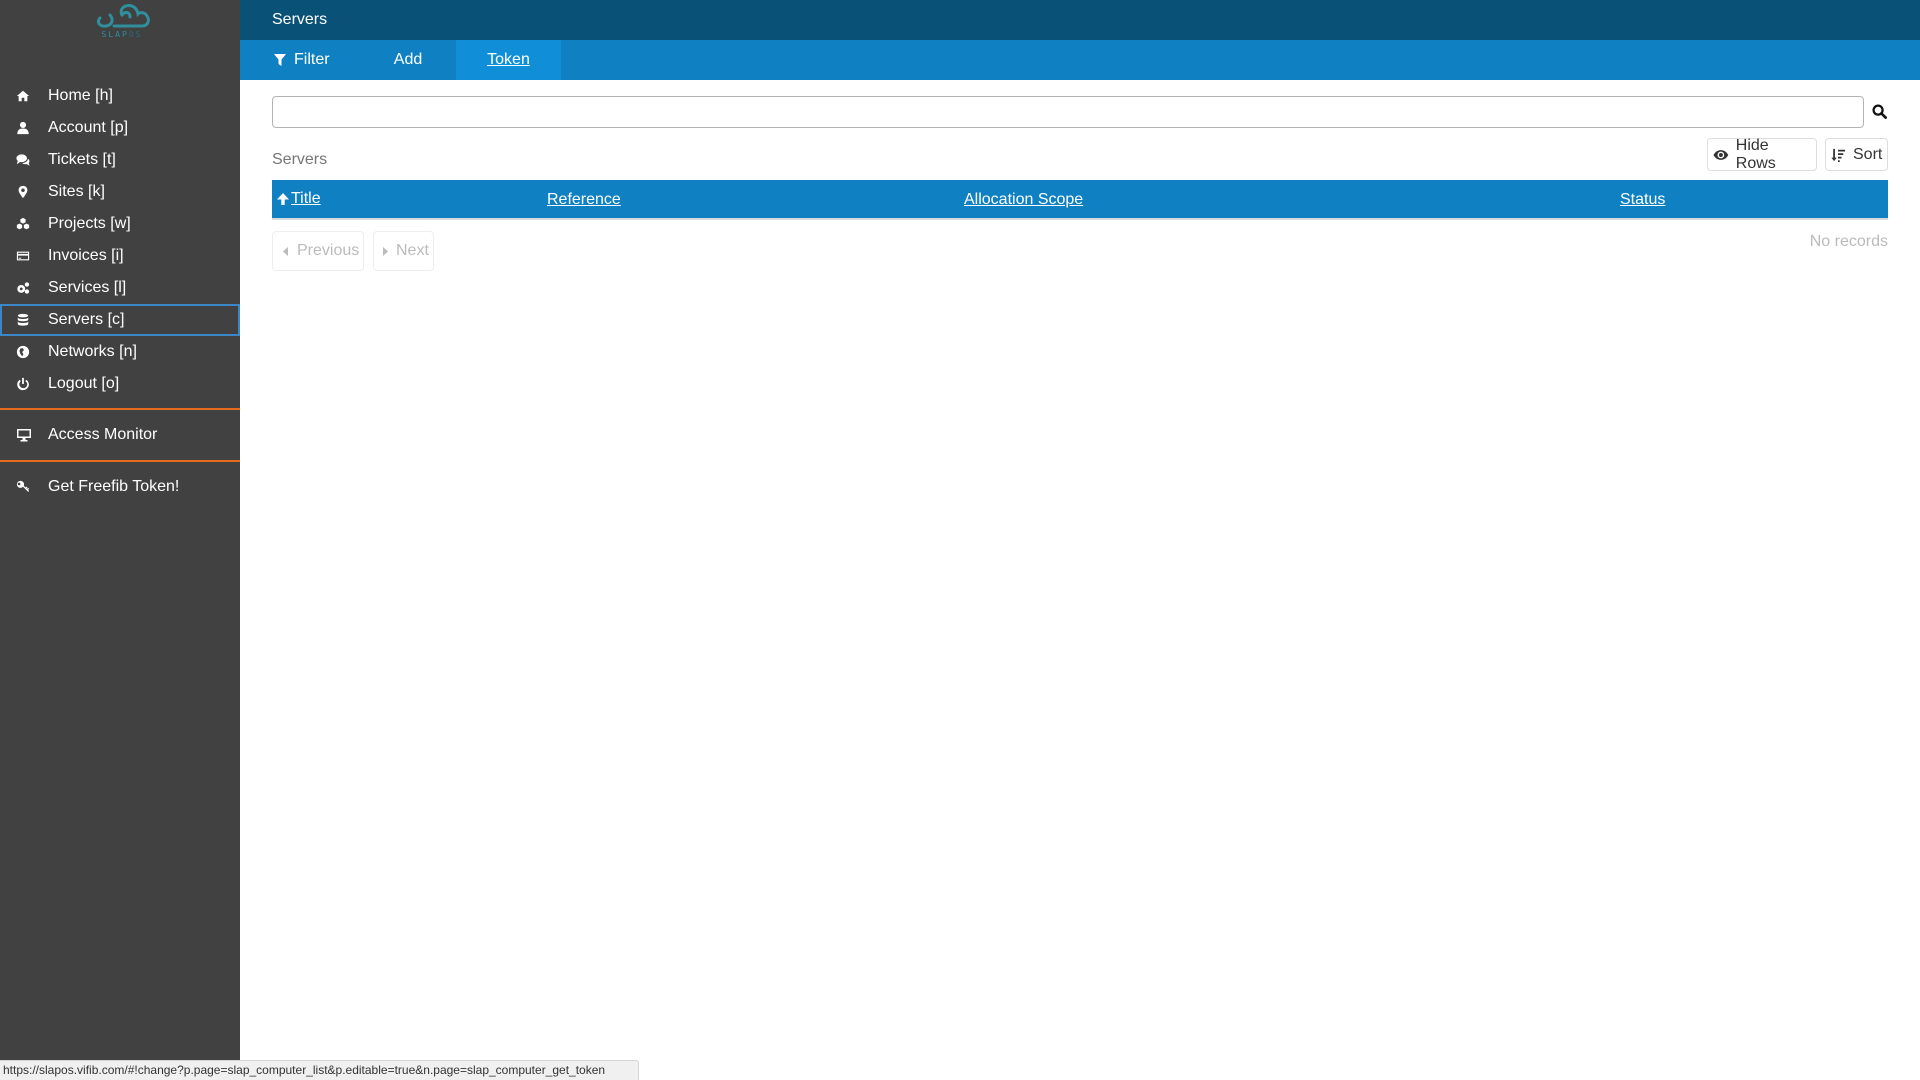 This screenshot has width=1920, height=1080. I want to click on sort-amount-icon, so click(1838, 155).